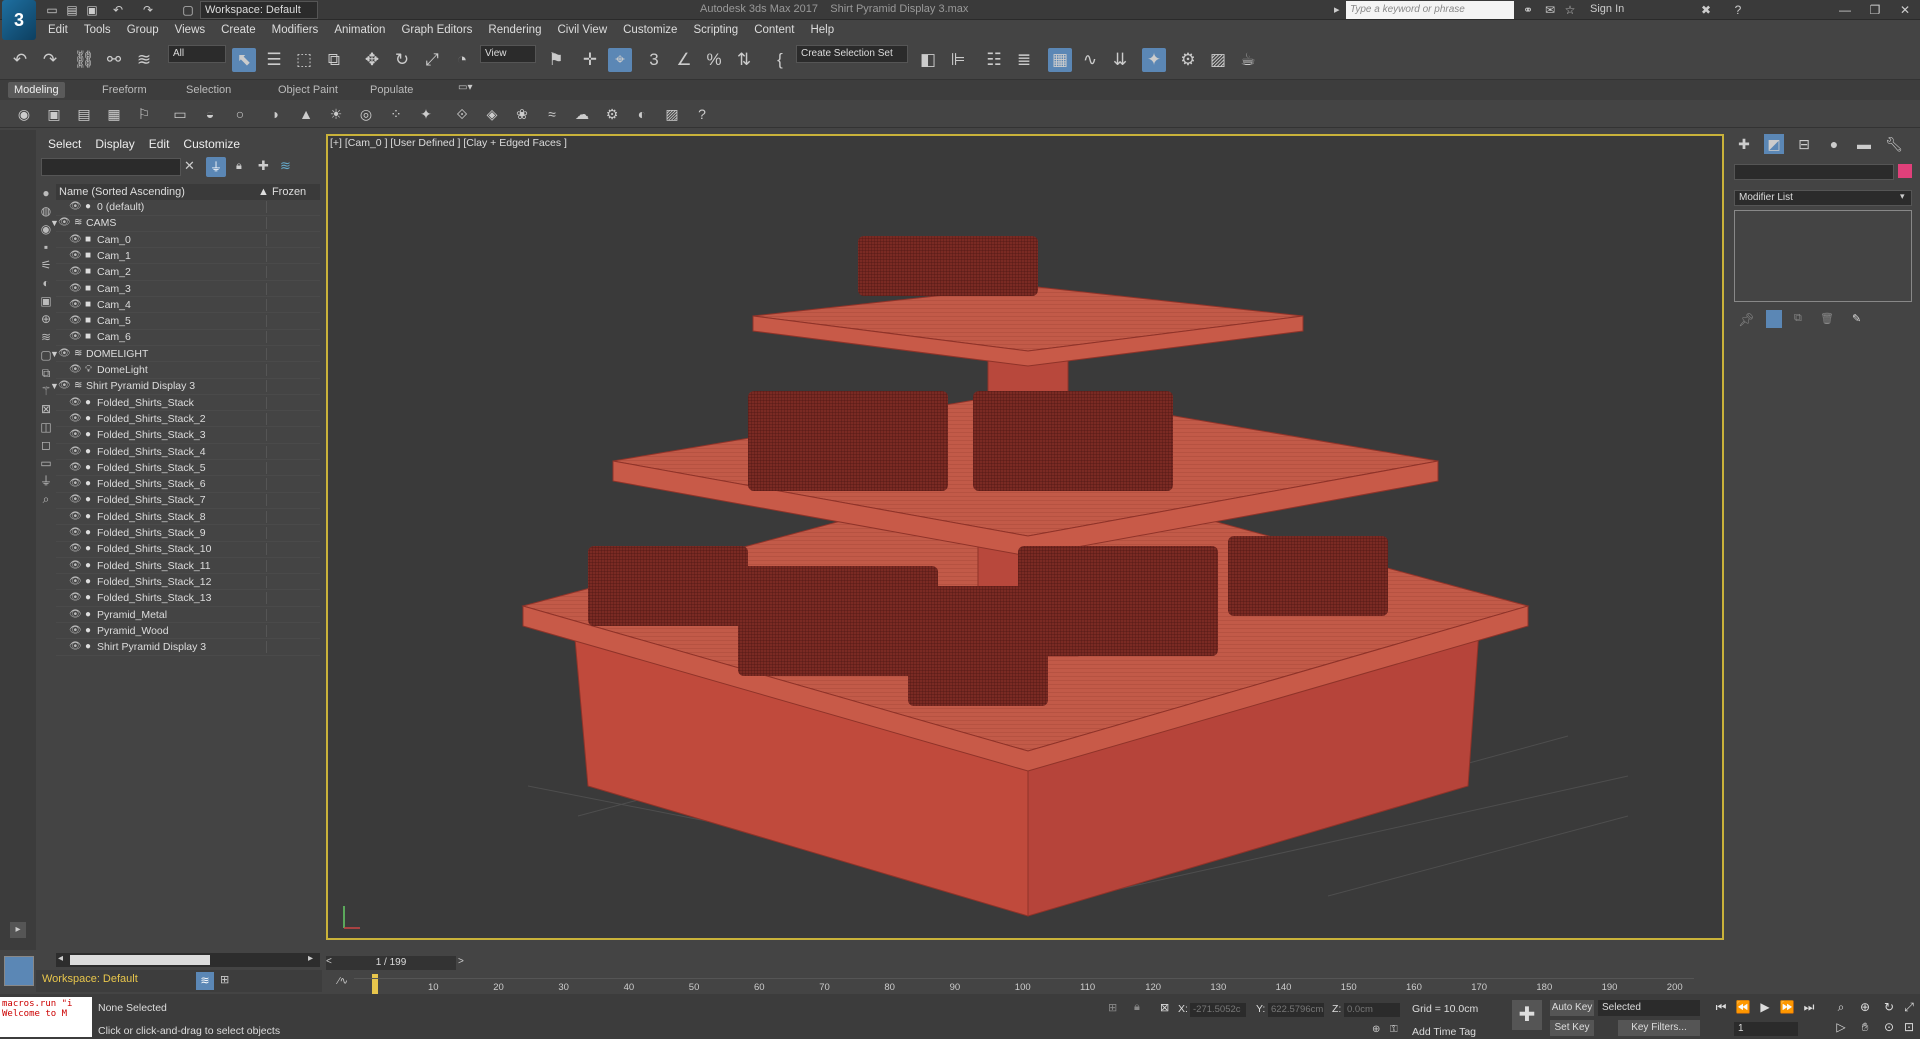 This screenshot has height=1039, width=1920. I want to click on scene-row: 👁︎ ● Folded_Shirts_Stack_8, so click(188, 517).